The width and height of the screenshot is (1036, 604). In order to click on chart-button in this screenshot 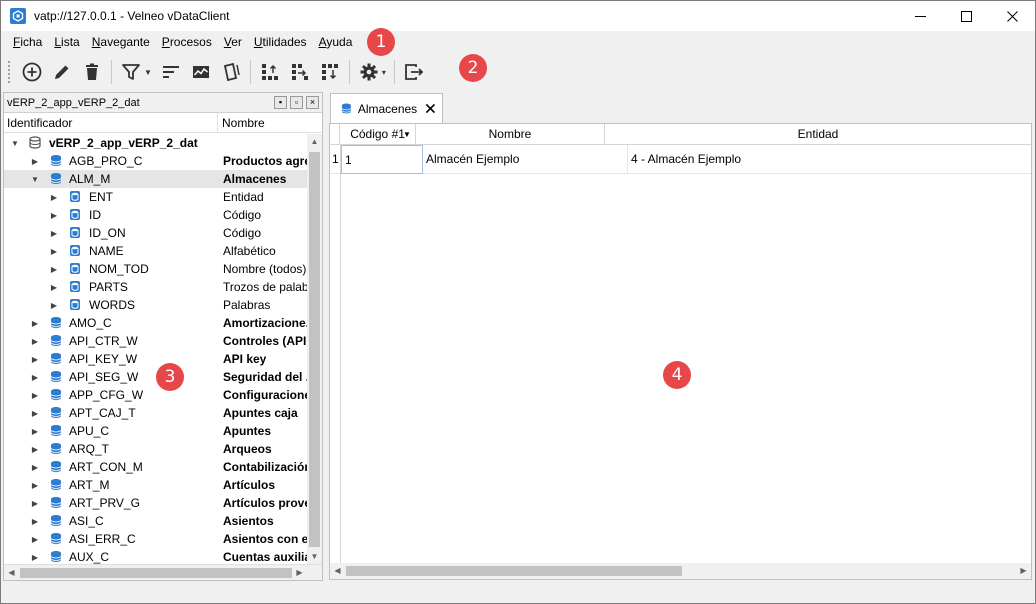, I will do `click(201, 72)`.